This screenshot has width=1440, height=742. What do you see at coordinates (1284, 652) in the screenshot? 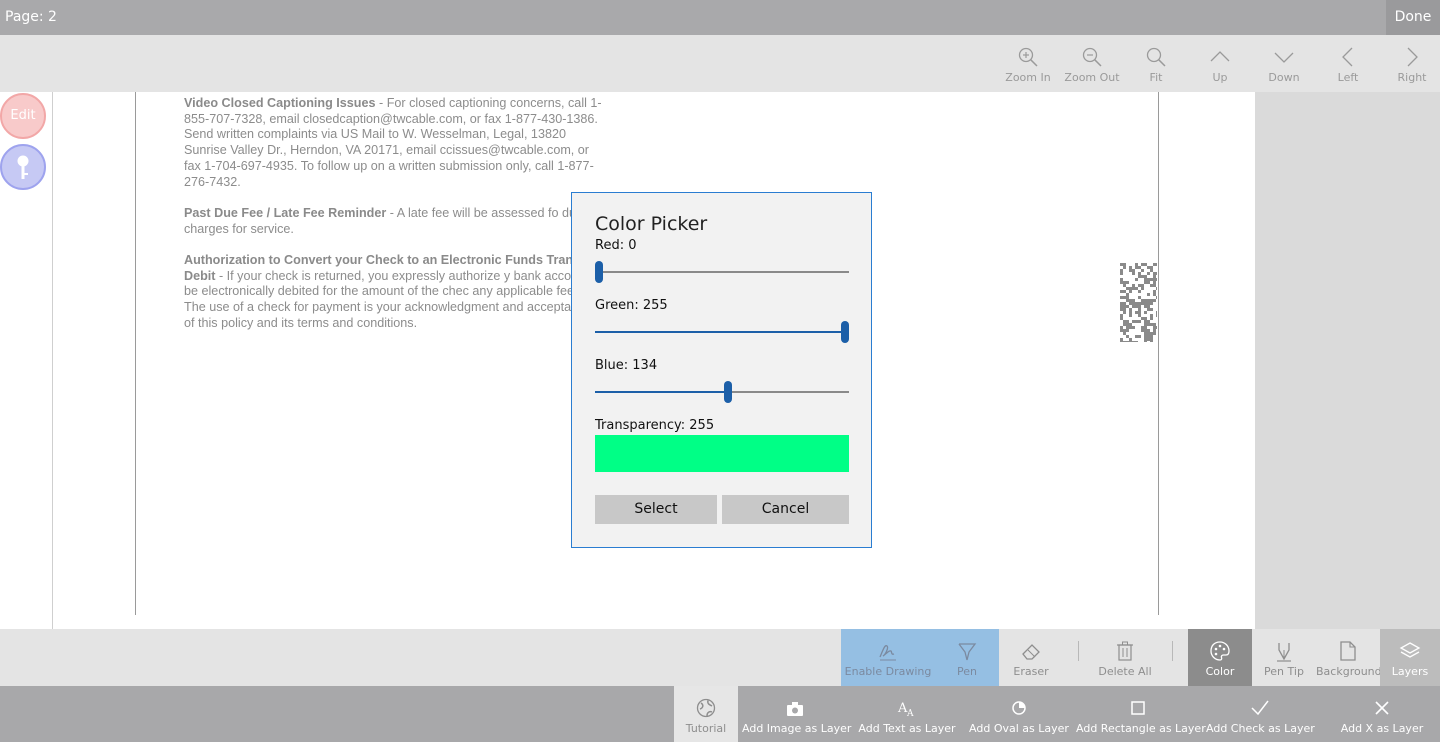
I see `pen-tip-icon` at bounding box center [1284, 652].